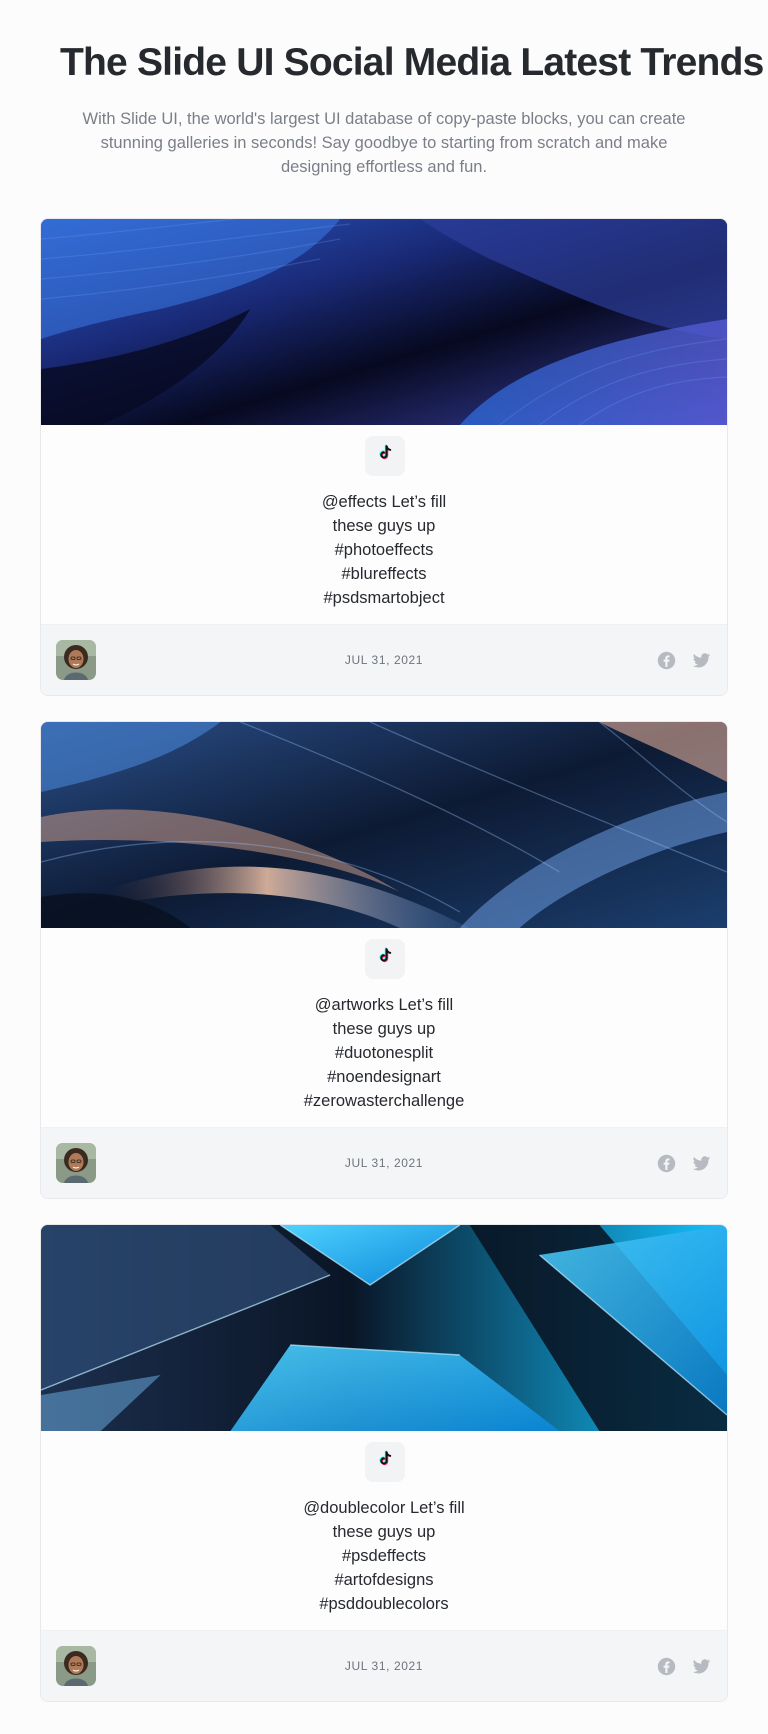 Image resolution: width=768 pixels, height=1734 pixels. What do you see at coordinates (384, 1507) in the screenshot?
I see `caption-line: @doublecolor Let’s fill` at bounding box center [384, 1507].